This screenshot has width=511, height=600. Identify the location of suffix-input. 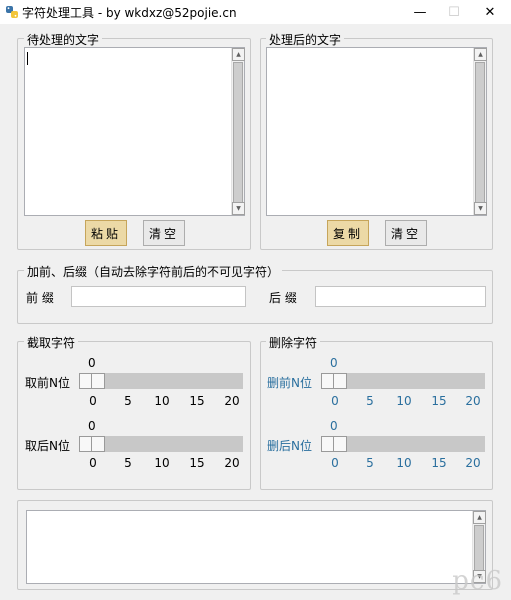
(400, 296).